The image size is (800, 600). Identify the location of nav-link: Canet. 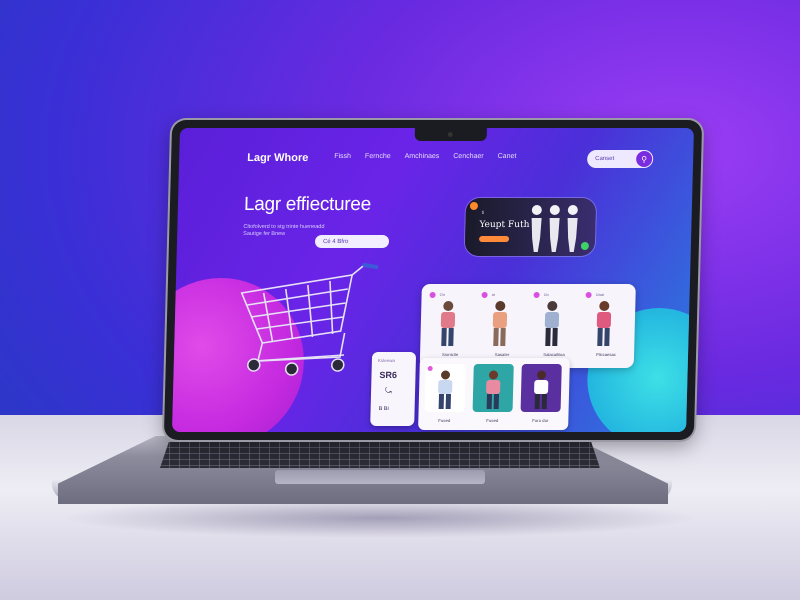
(507, 156).